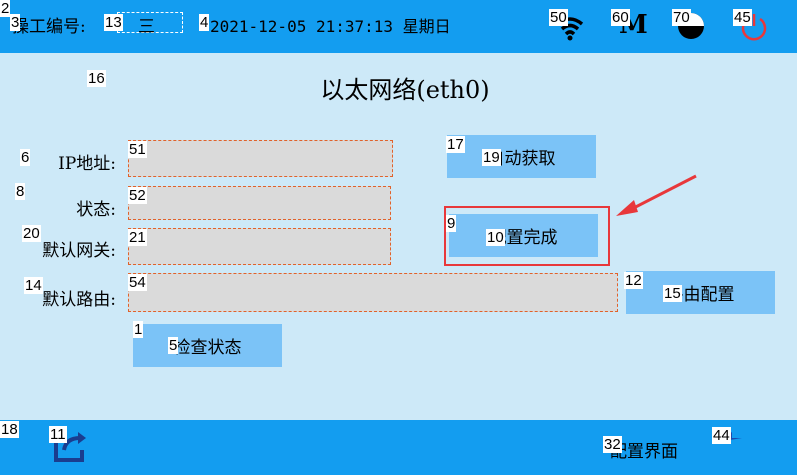  Describe the element at coordinates (204, 22) in the screenshot. I see `marker-tag: 4` at that location.